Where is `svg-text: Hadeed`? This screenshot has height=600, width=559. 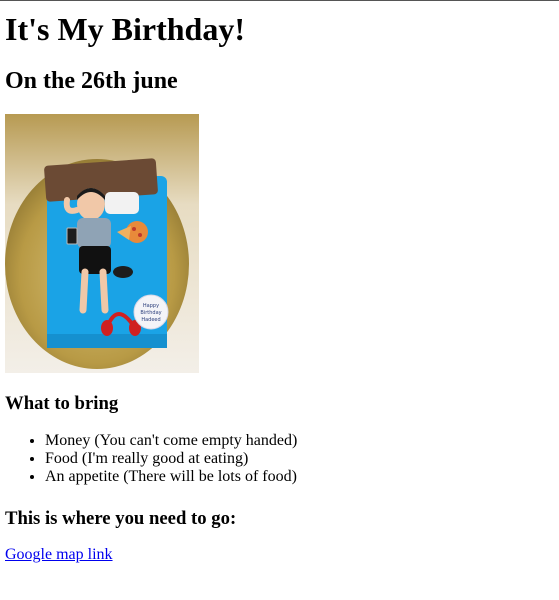 svg-text: Hadeed is located at coordinates (150, 320).